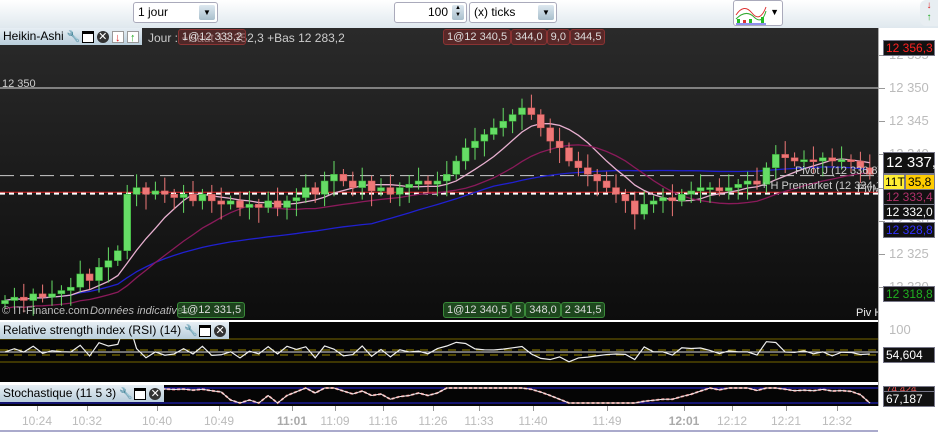 The width and height of the screenshot is (938, 432). What do you see at coordinates (157, 421) in the screenshot?
I see `time-tick-label: 10:40` at bounding box center [157, 421].